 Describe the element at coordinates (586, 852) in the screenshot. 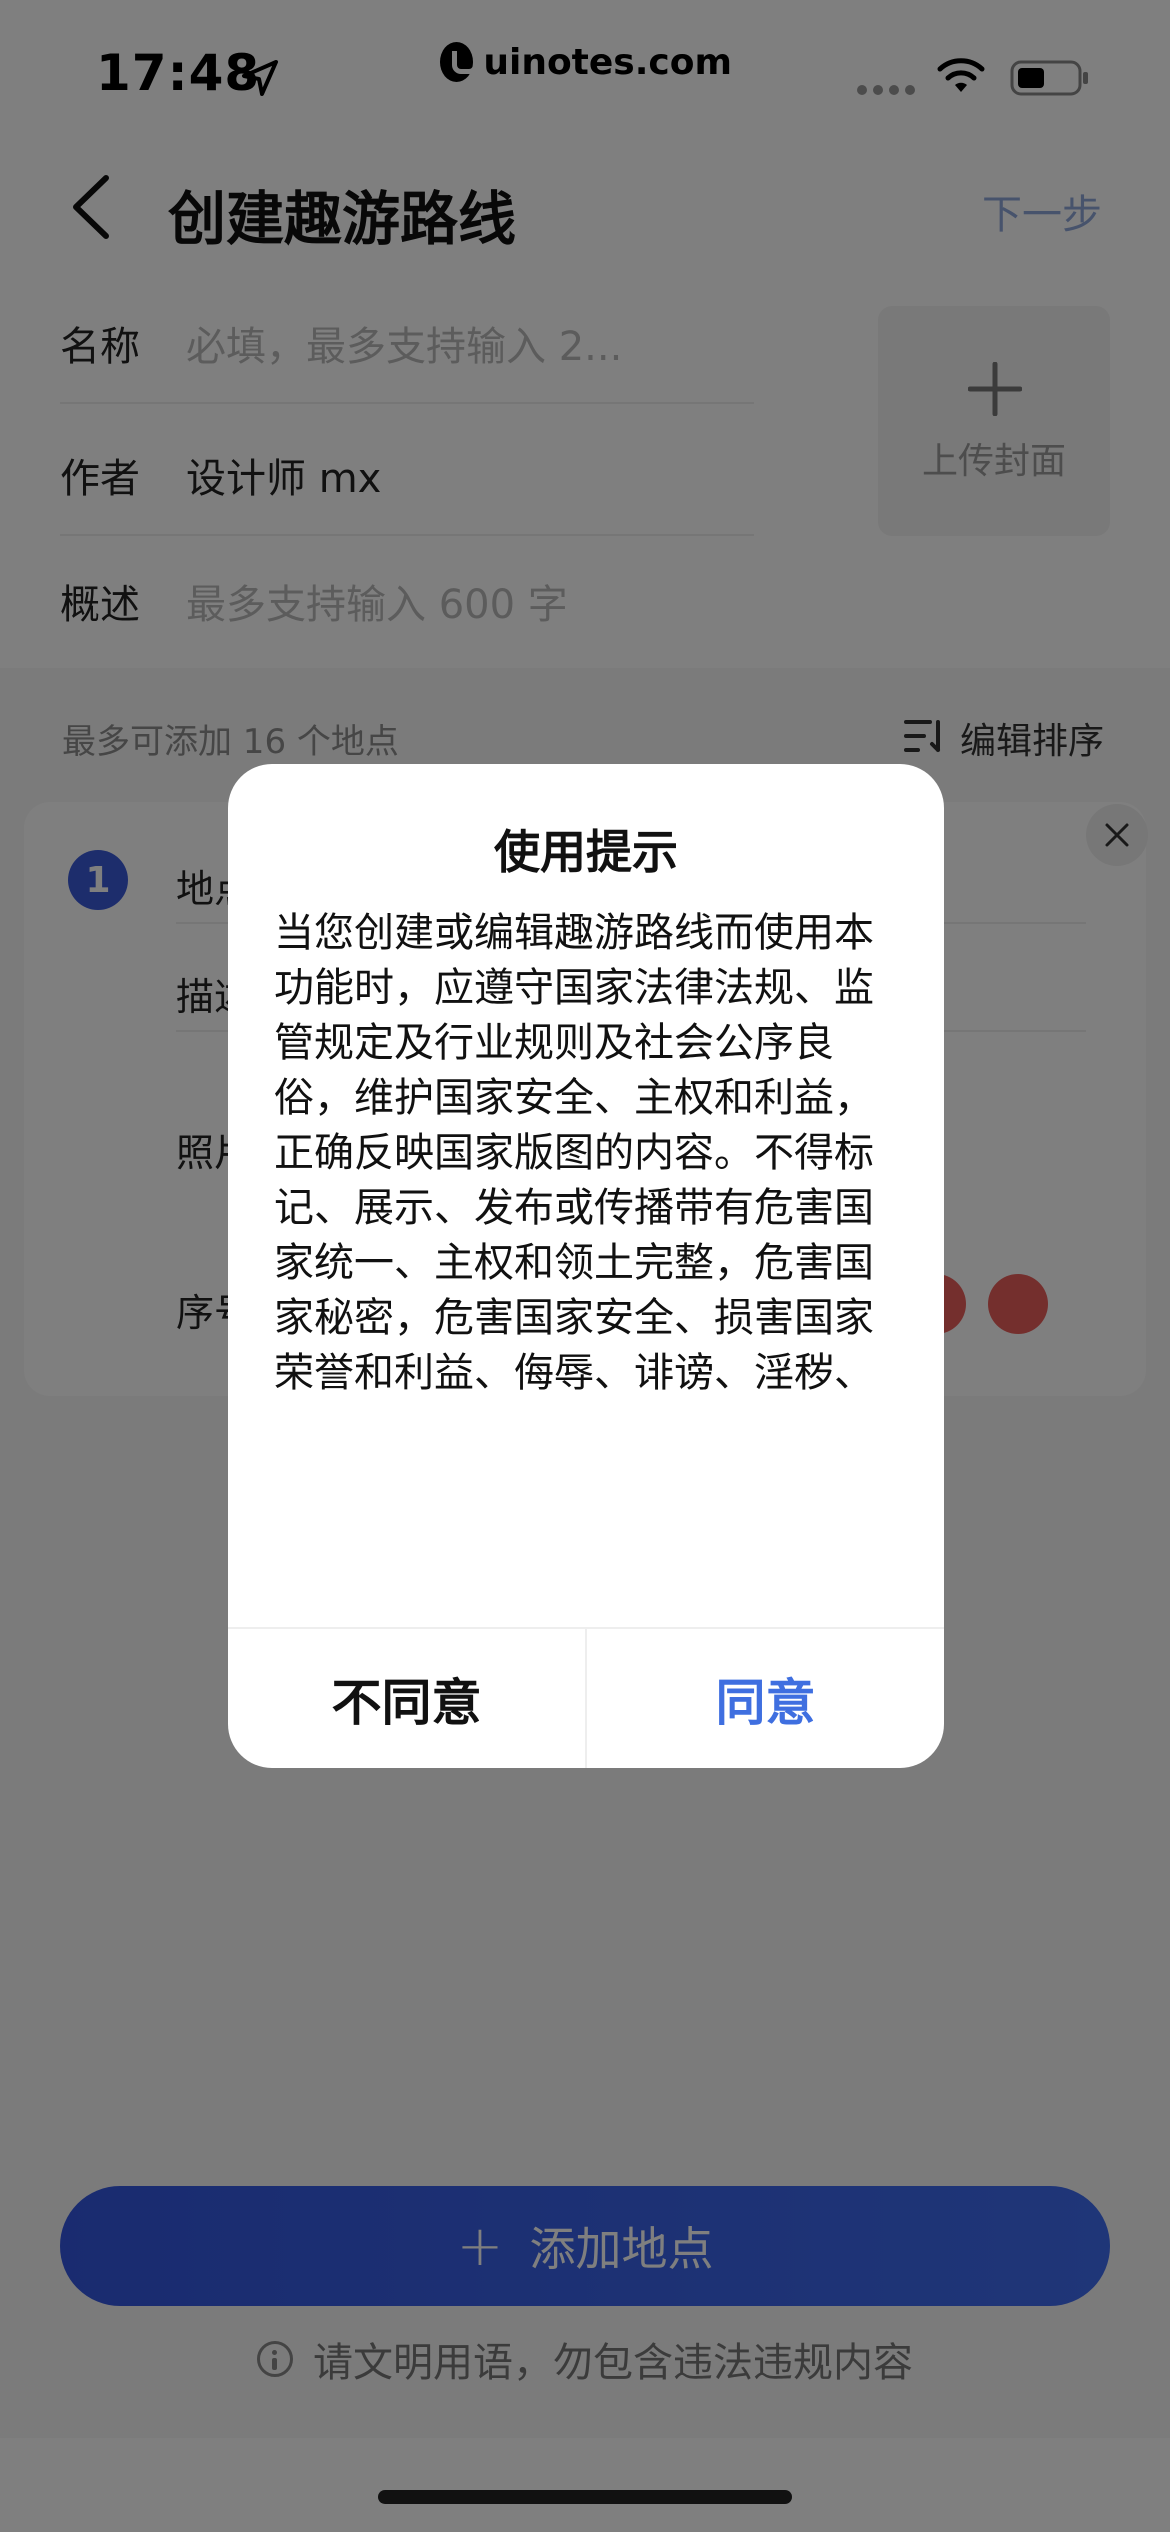

I see `dialog-title: 使用提示` at that location.